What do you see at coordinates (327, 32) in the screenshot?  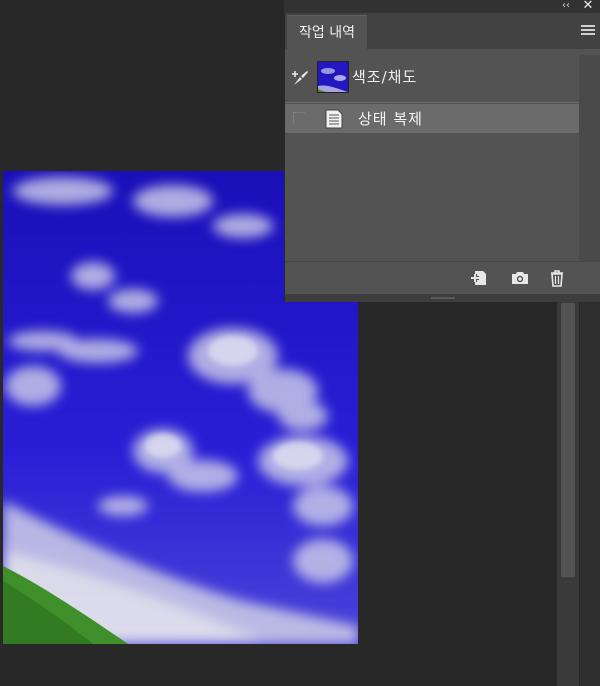 I see `tab-history: 작업 내역` at bounding box center [327, 32].